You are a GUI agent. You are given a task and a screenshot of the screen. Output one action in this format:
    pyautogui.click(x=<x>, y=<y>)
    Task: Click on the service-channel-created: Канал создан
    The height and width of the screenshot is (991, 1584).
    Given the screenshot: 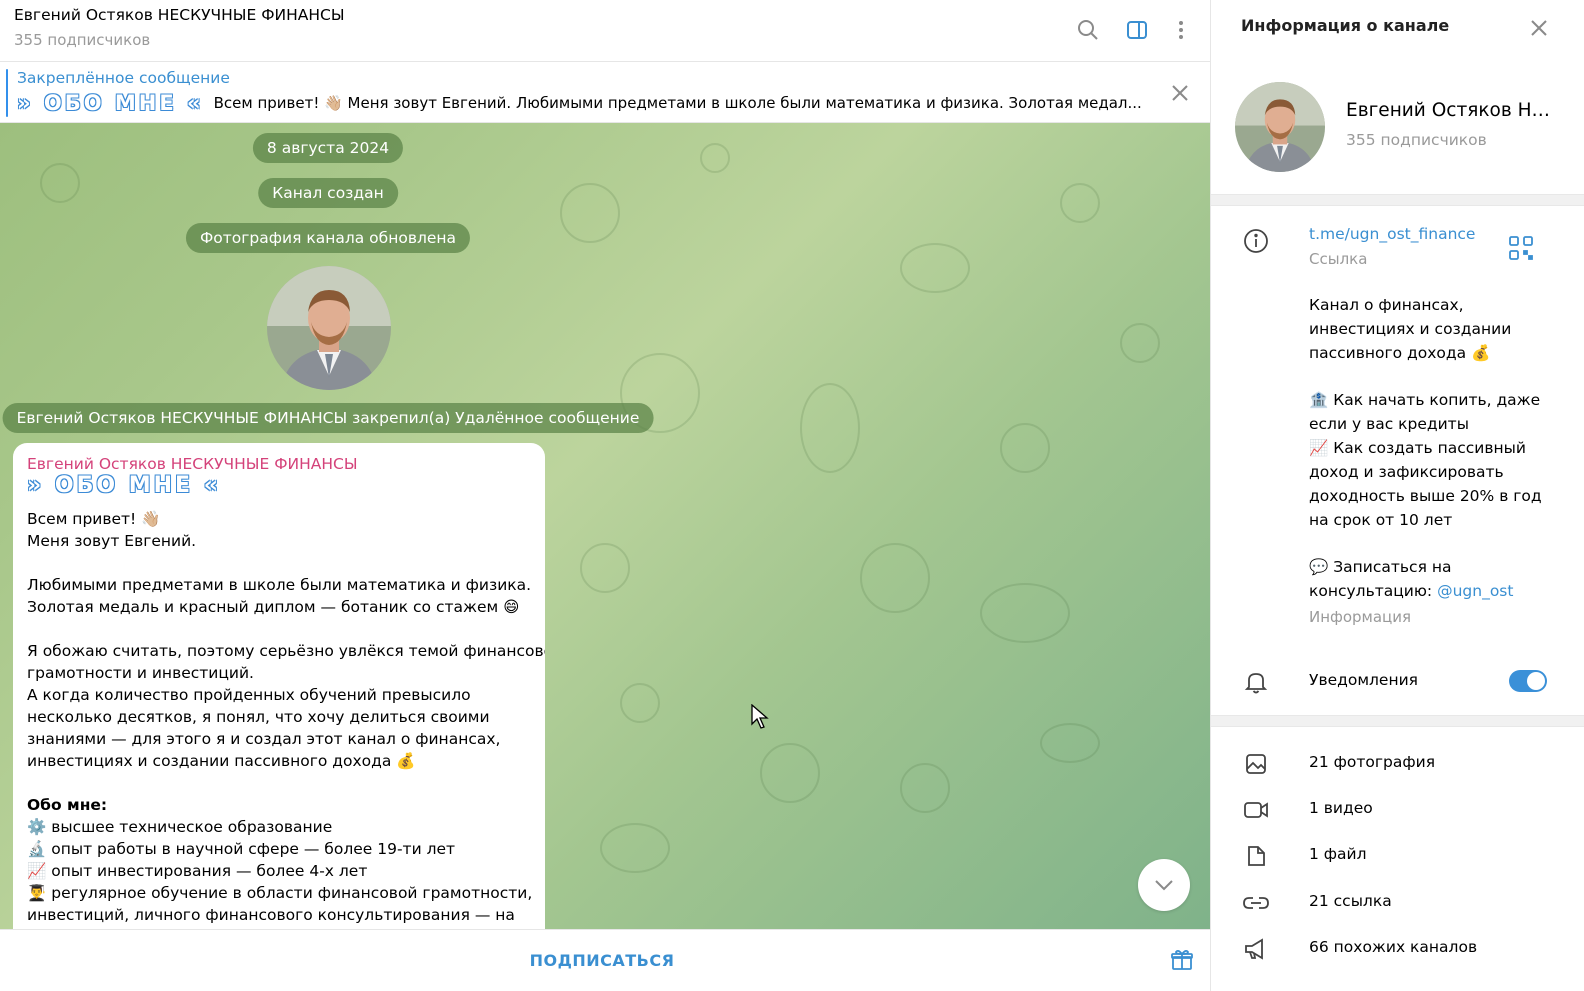 What is the action you would take?
    pyautogui.click(x=328, y=193)
    